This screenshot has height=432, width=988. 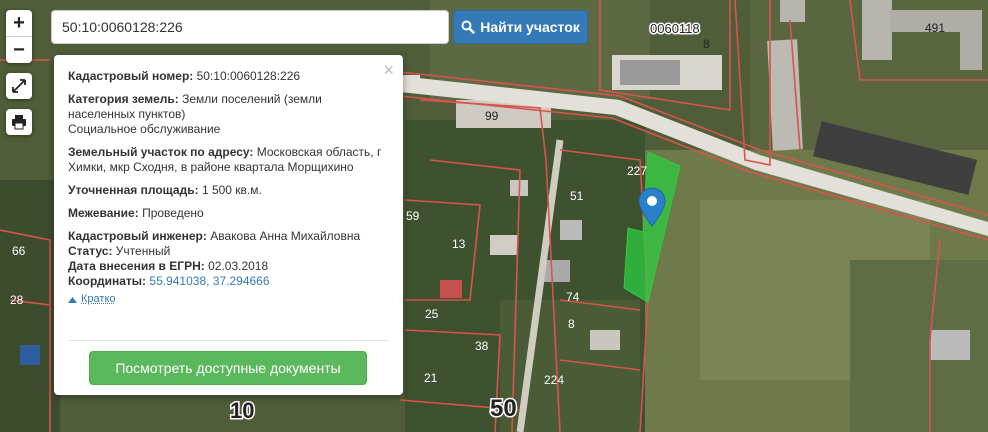 What do you see at coordinates (413, 216) in the screenshot?
I see `map-label-59: 59` at bounding box center [413, 216].